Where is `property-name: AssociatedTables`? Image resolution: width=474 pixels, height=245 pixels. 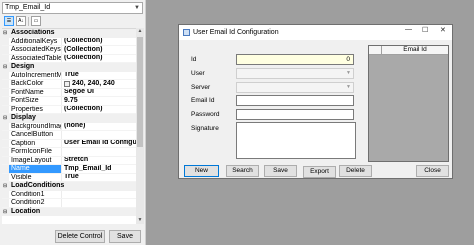
property-name: AssociatedTables is located at coordinates (32, 58).